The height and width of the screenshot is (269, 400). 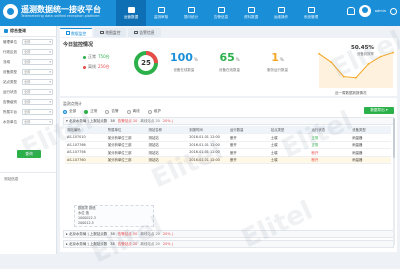 What do you see at coordinates (144, 32) in the screenshot?
I see `tab-2: 告警信息` at bounding box center [144, 32].